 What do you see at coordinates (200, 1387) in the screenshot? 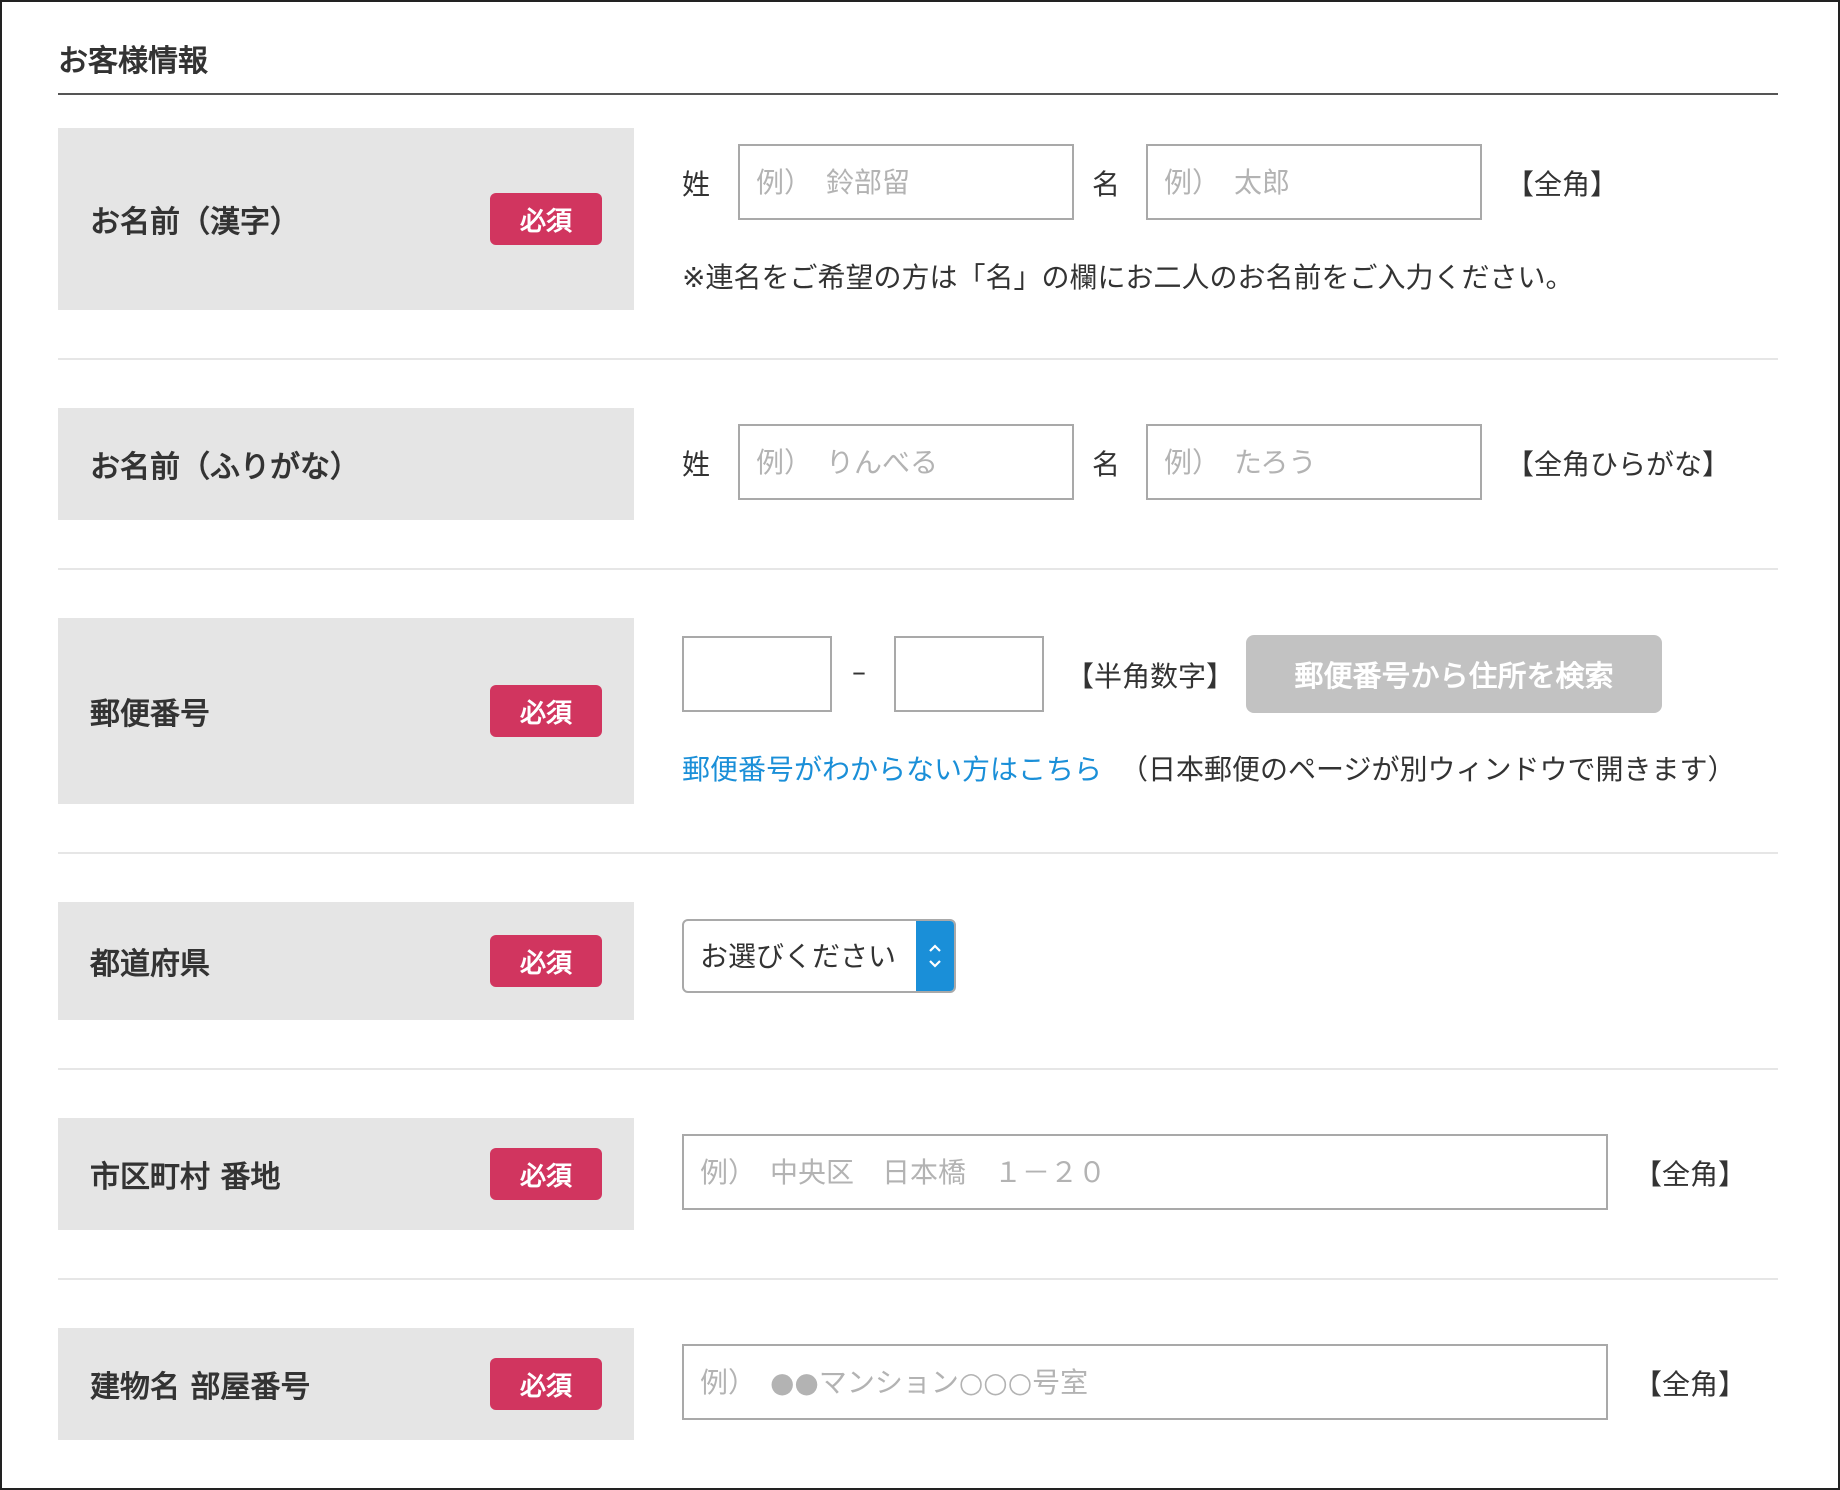
I see `building-label: 建物名 部屋番号` at bounding box center [200, 1387].